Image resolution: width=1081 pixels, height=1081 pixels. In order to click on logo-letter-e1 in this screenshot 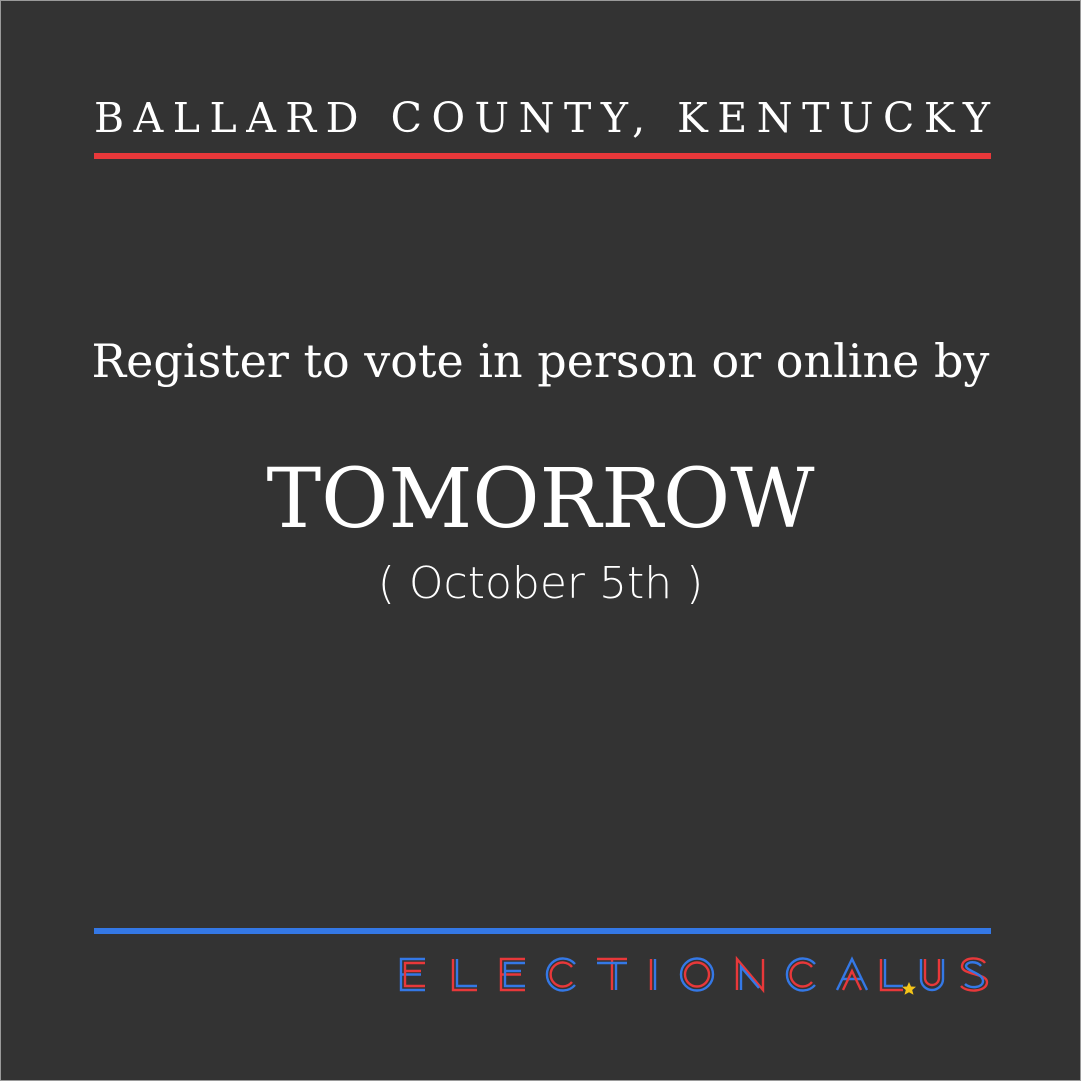, I will do `click(412, 974)`.